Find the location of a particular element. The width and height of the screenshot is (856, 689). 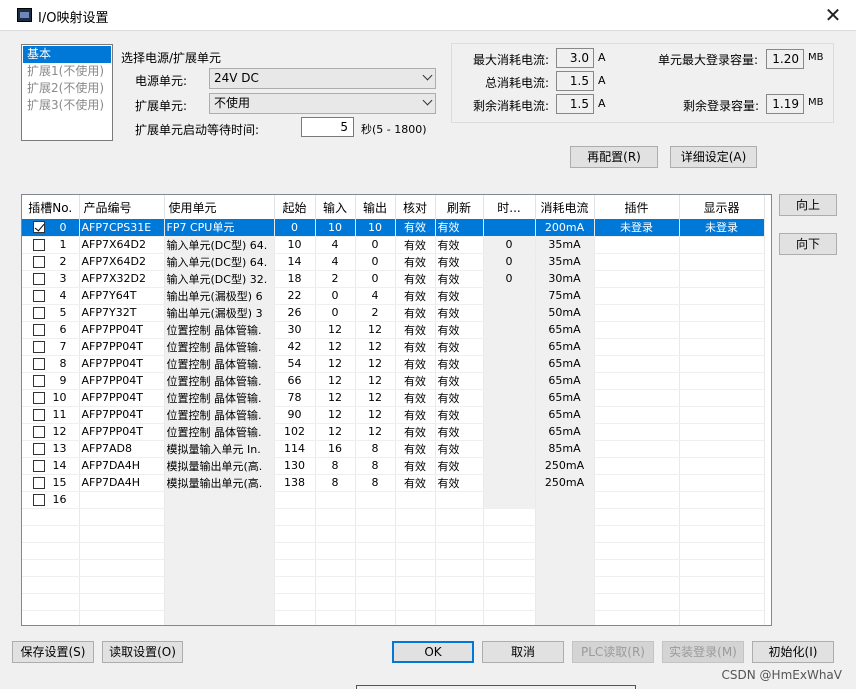

table-row: 0 AFP7CPS31E FP7 CPU单元 0 10 10 有效 有效 200mA 未登录 未登录 is located at coordinates (393, 228).